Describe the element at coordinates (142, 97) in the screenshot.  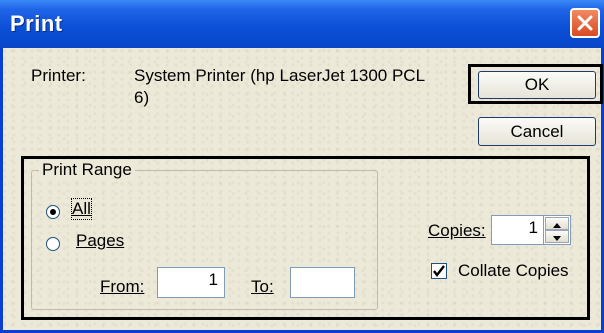
I see `printer-name-line2: 6)` at that location.